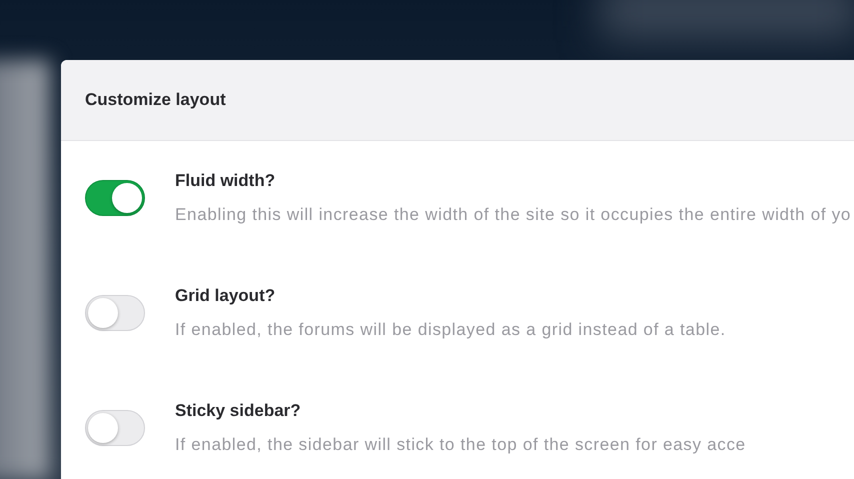 This screenshot has width=854, height=479. What do you see at coordinates (238, 411) in the screenshot?
I see `option-title: Sticky sidebar?` at bounding box center [238, 411].